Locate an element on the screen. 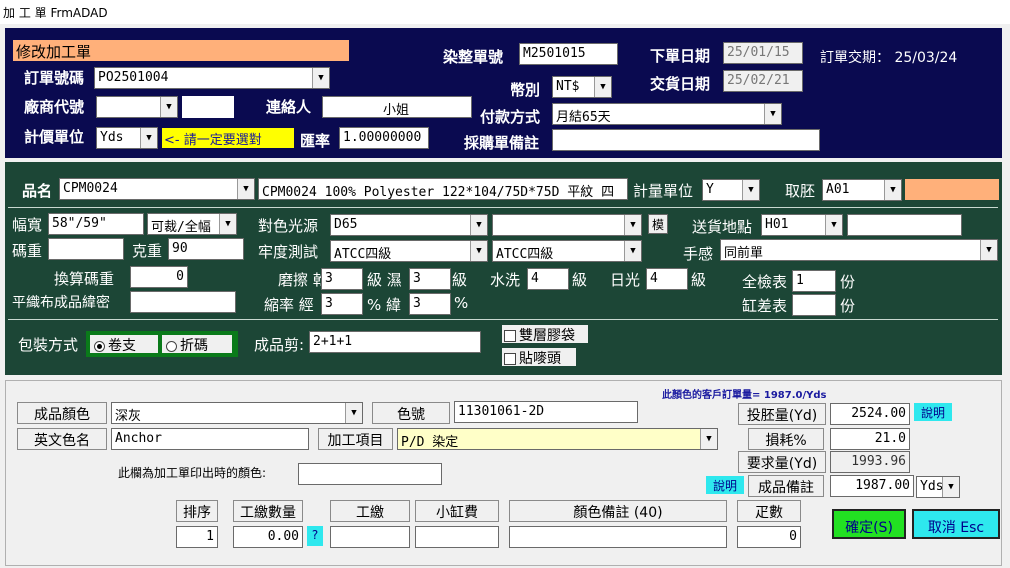 The height and width of the screenshot is (568, 1010). finish-unit-select: Yds ▼ is located at coordinates (938, 487).